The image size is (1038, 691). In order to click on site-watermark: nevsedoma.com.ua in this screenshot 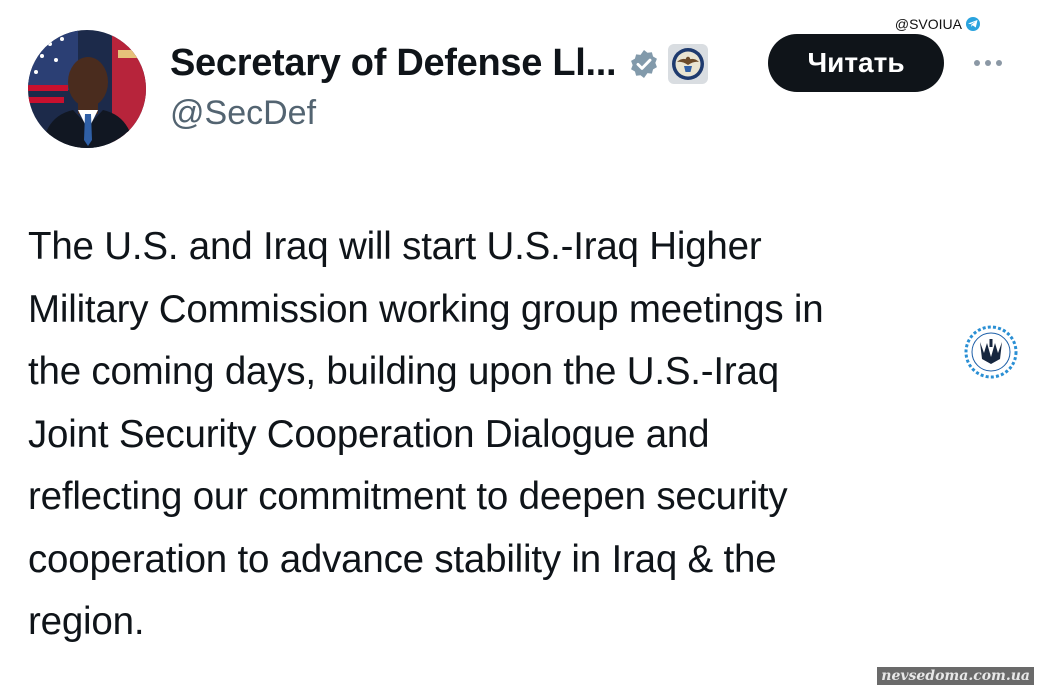, I will do `click(955, 676)`.